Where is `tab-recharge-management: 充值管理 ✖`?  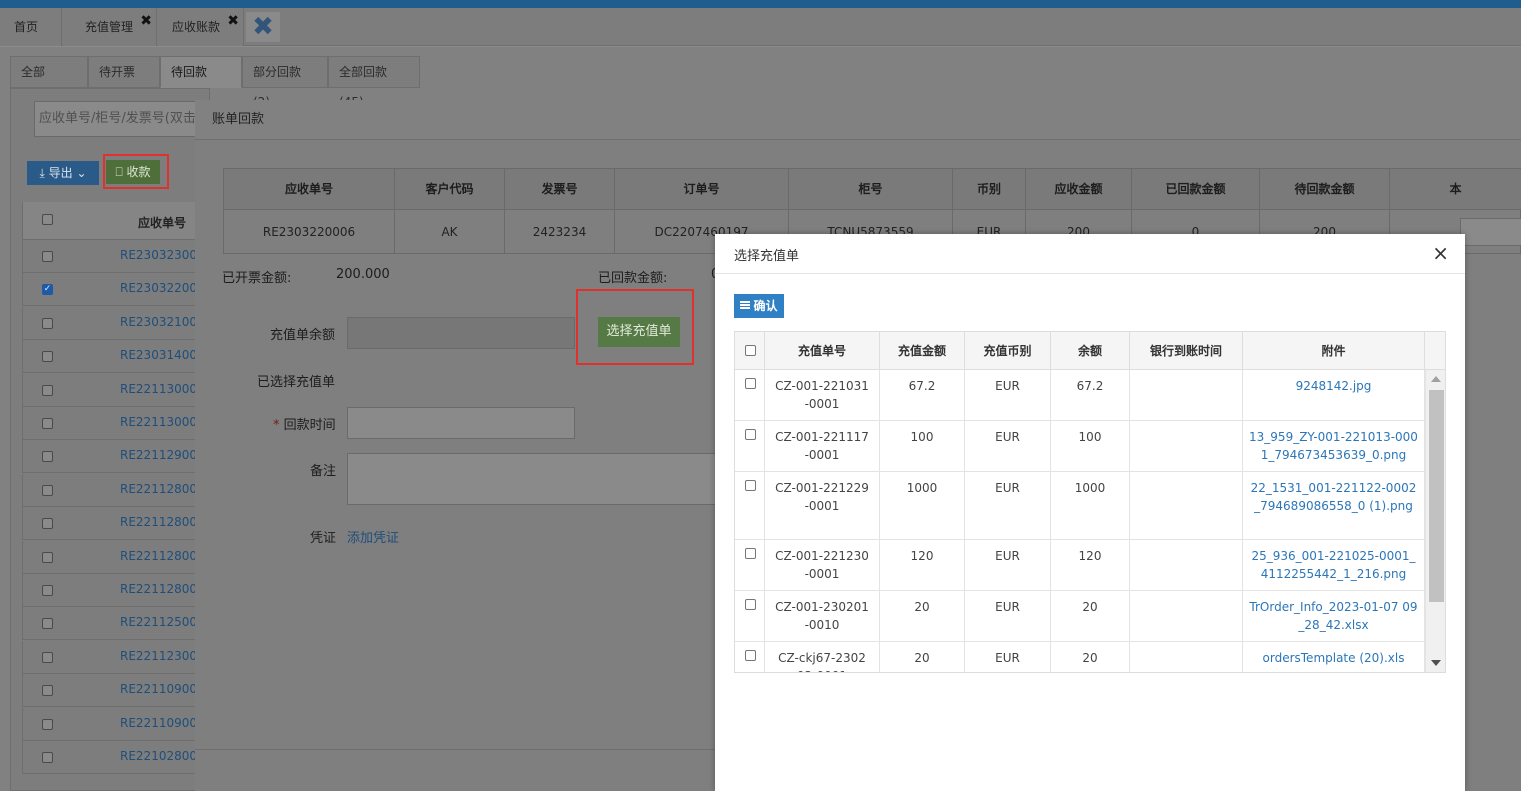
tab-recharge-management: 充值管理 ✖ is located at coordinates (110, 27).